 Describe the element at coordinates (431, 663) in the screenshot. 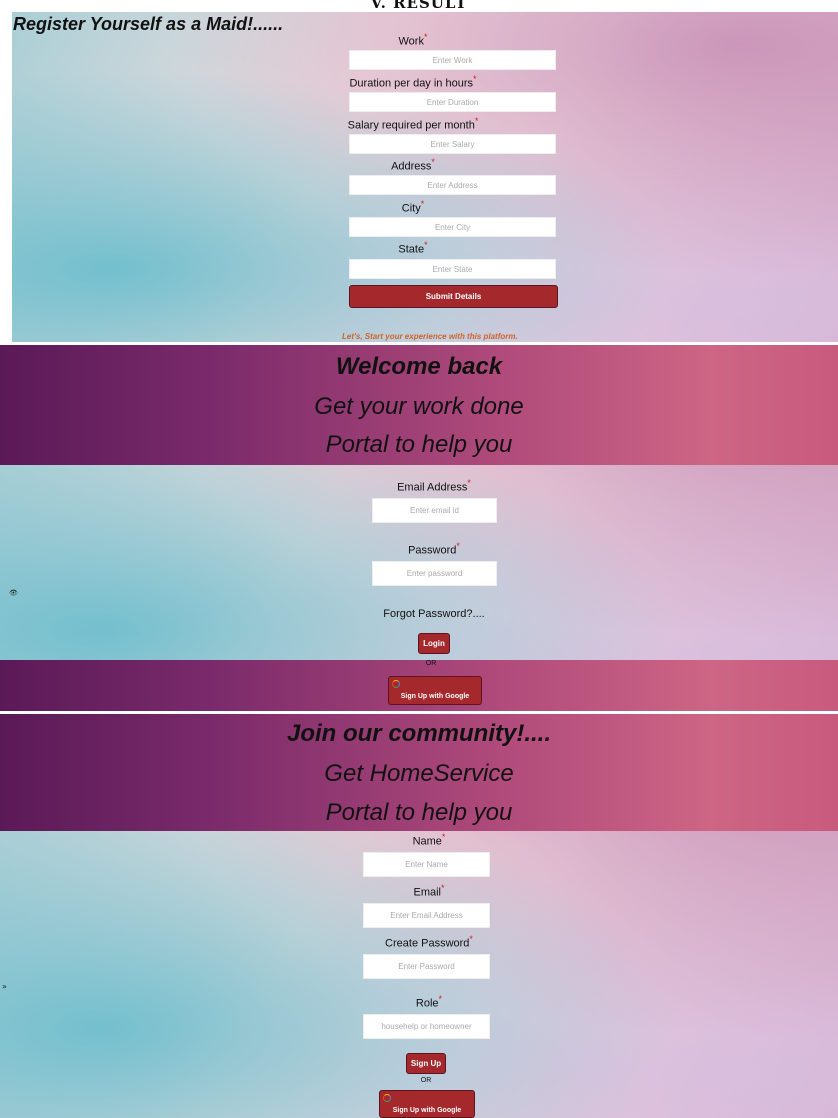

I see `login-or-label: OR` at that location.